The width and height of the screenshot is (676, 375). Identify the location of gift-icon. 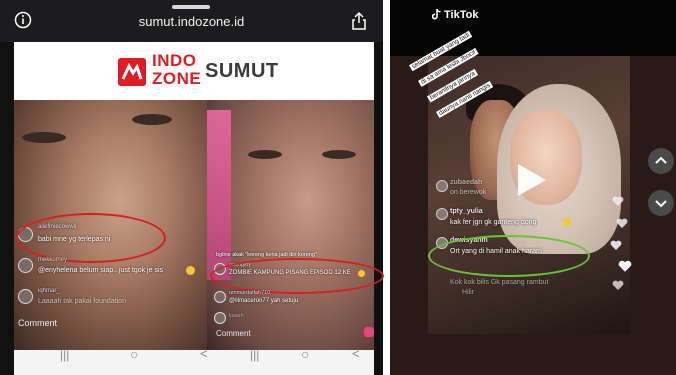
(369, 332).